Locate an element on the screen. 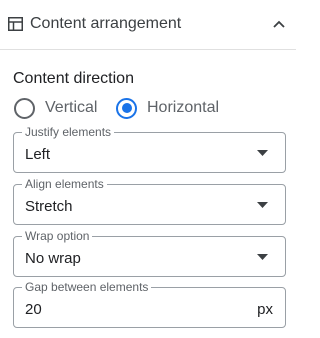 This screenshot has height=338, width=320. chevron-up-icon is located at coordinates (279, 24).